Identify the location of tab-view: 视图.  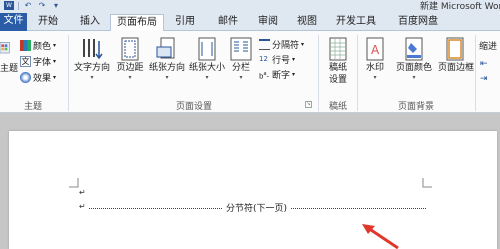
(307, 22).